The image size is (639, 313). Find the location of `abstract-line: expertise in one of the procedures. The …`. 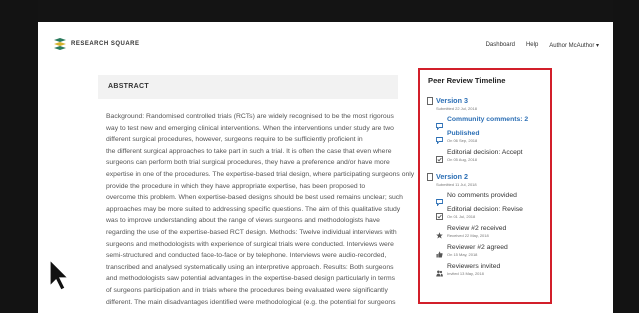

abstract-line: expertise in one of the procedures. The … is located at coordinates (260, 174).